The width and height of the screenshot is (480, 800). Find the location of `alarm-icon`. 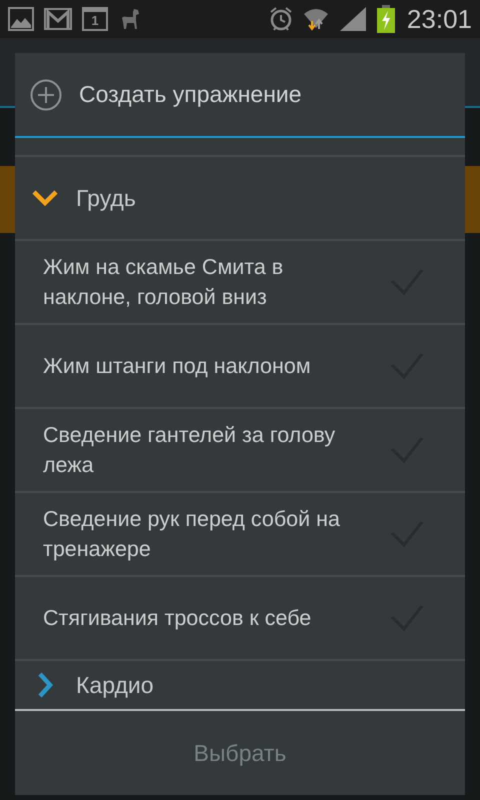

alarm-icon is located at coordinates (280, 19).